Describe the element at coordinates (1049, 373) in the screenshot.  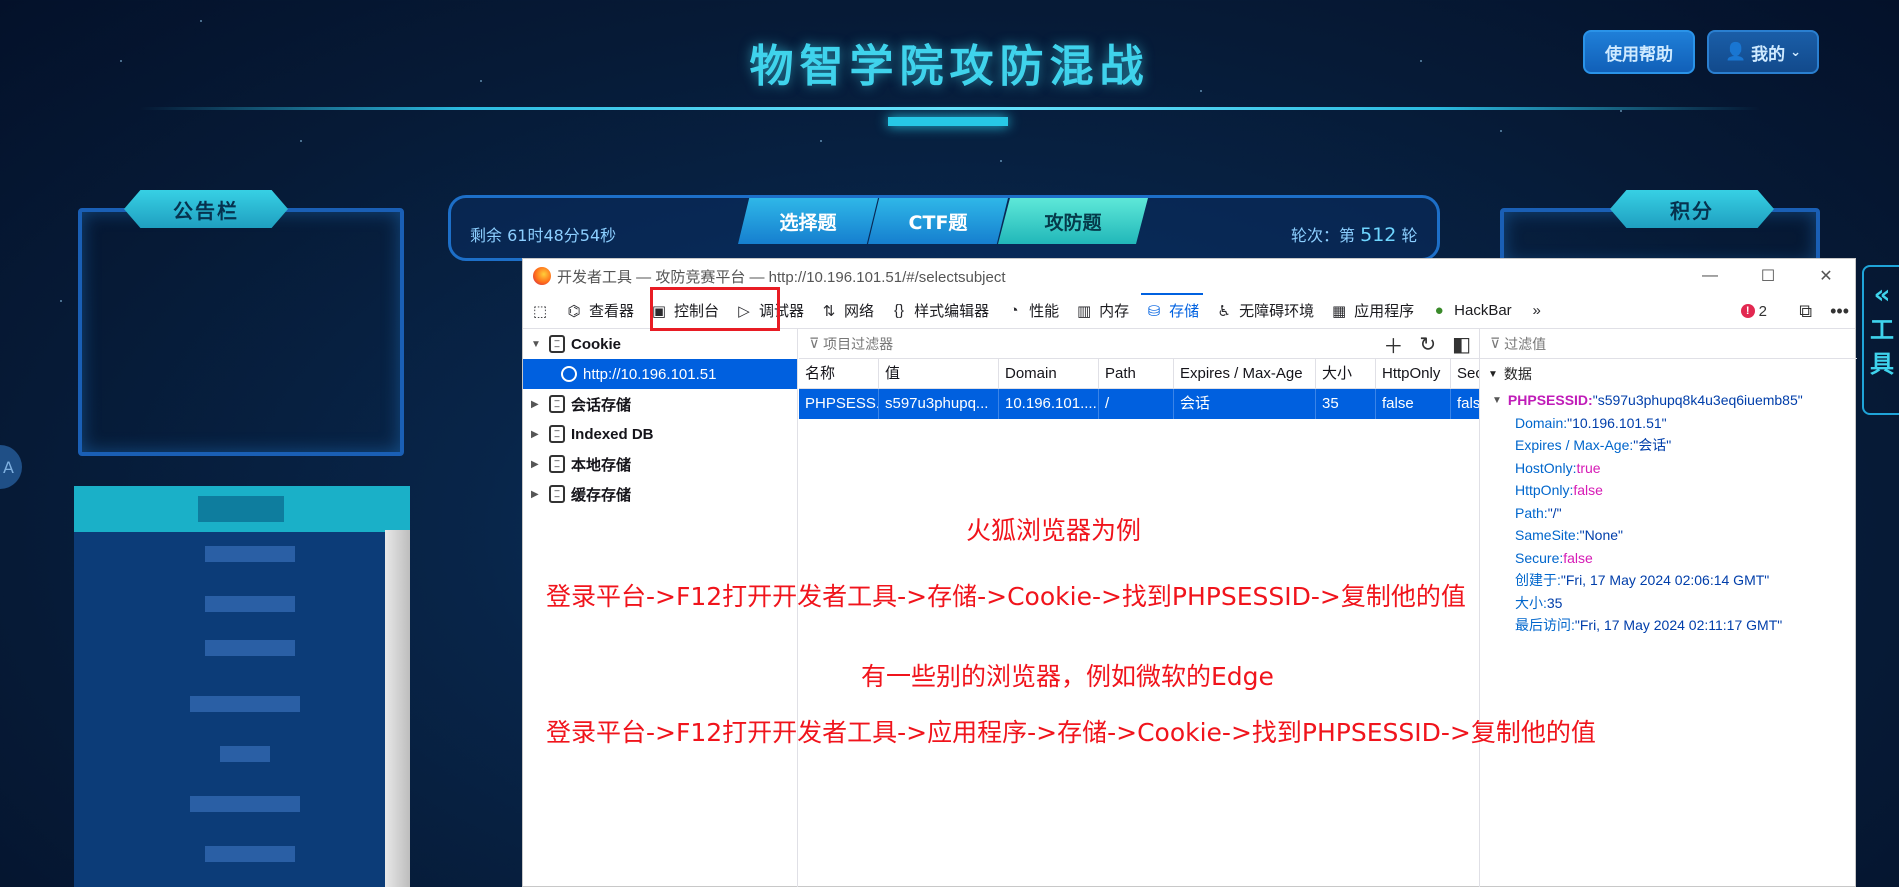
I see `column-header: Domain` at that location.